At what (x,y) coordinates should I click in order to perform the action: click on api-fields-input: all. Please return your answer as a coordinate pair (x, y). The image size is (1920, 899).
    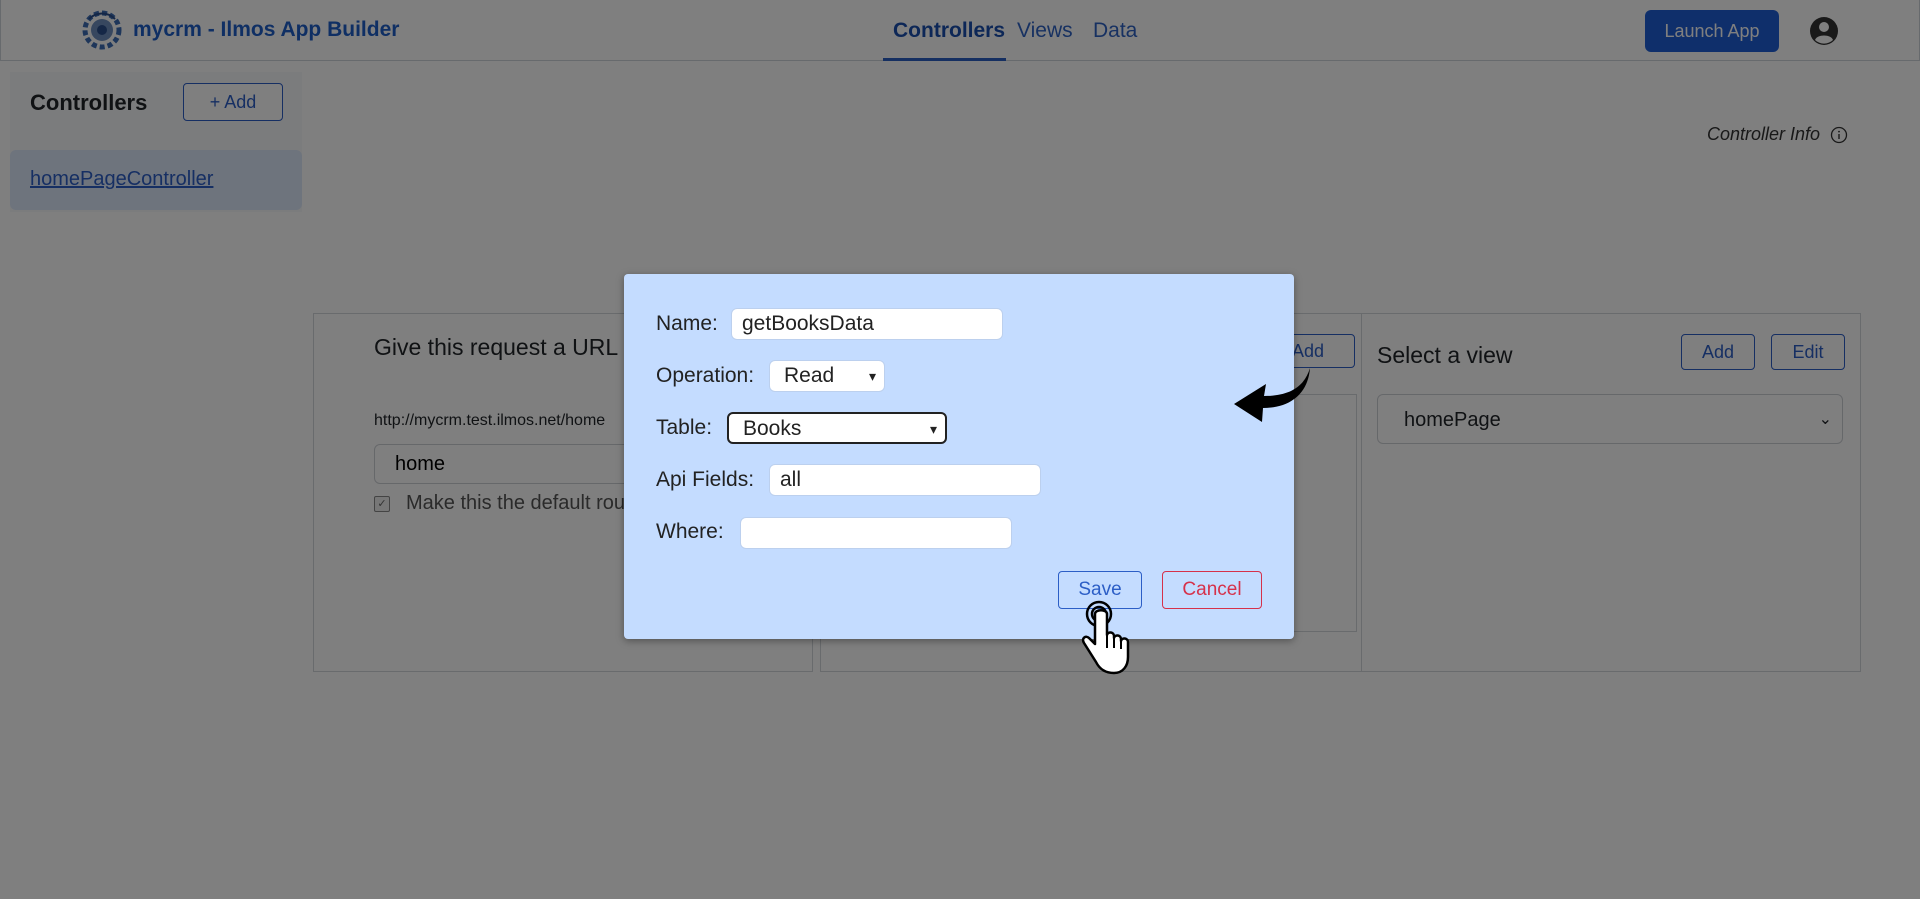
    Looking at the image, I should click on (905, 480).